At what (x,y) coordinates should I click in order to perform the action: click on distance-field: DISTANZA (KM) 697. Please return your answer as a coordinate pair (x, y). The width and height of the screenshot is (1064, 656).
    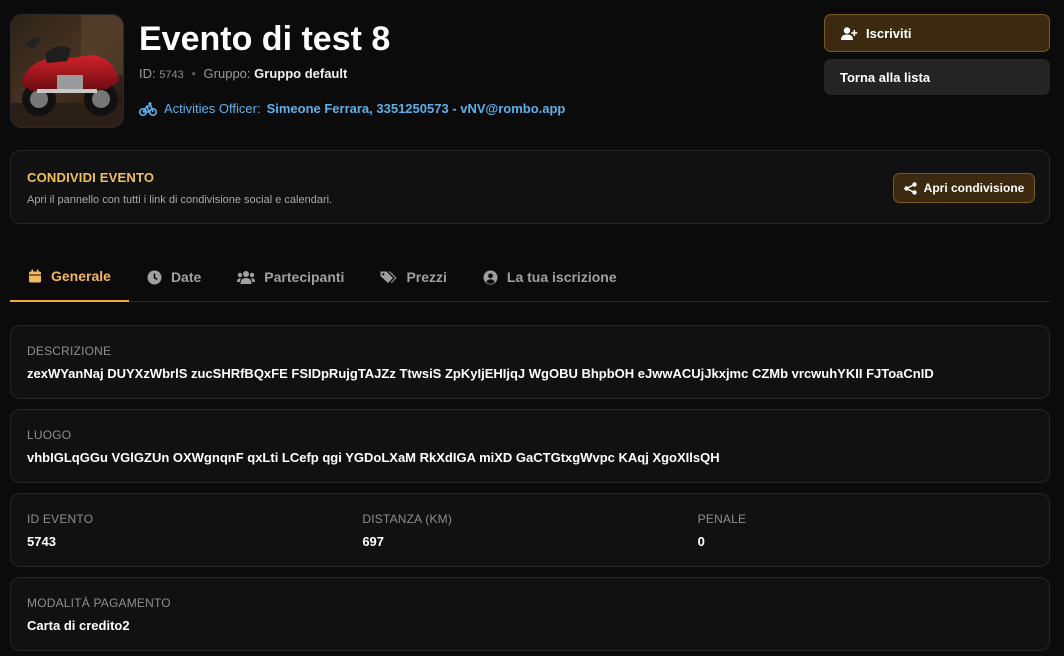
    Looking at the image, I should click on (529, 530).